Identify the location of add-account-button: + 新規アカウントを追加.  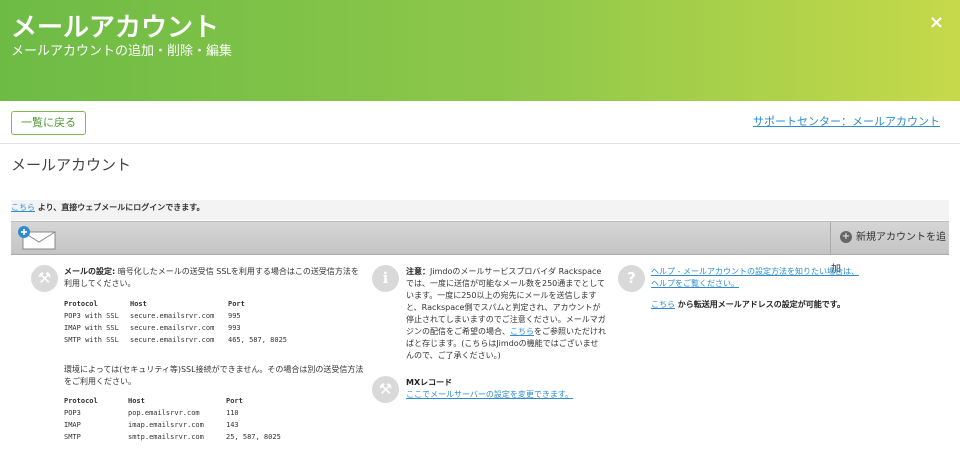
(889, 248).